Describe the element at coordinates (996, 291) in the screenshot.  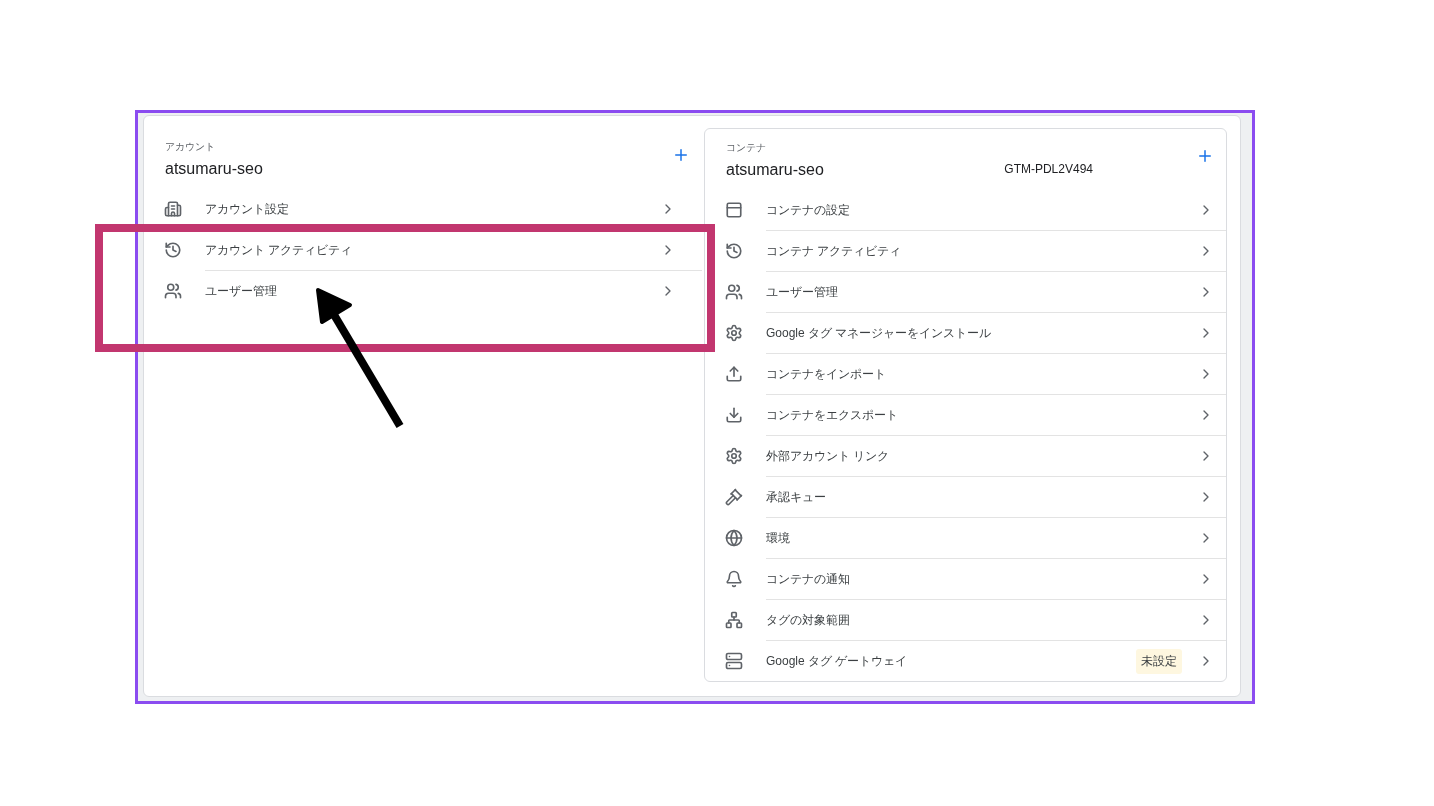
I see `menu-item: ユーザー管理` at that location.